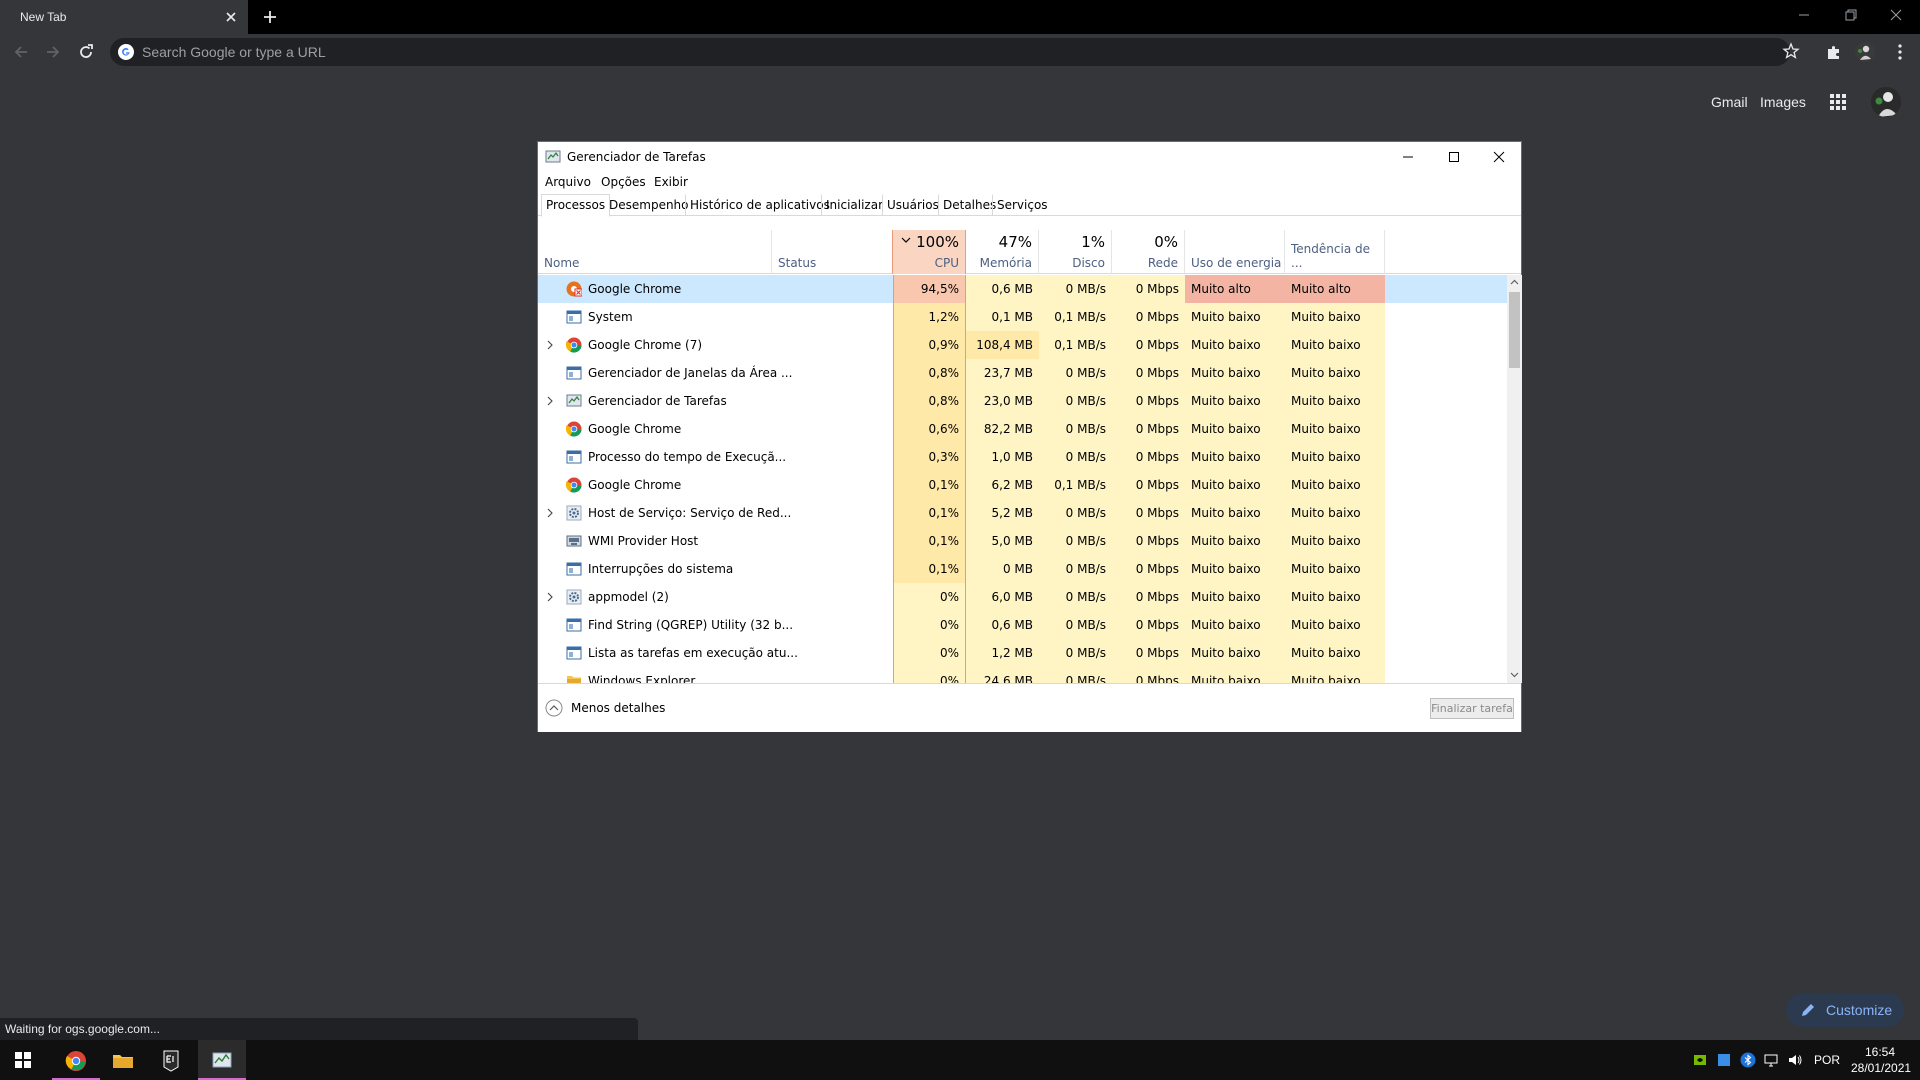  What do you see at coordinates (1791, 51) in the screenshot?
I see `bookmark-star-icon` at bounding box center [1791, 51].